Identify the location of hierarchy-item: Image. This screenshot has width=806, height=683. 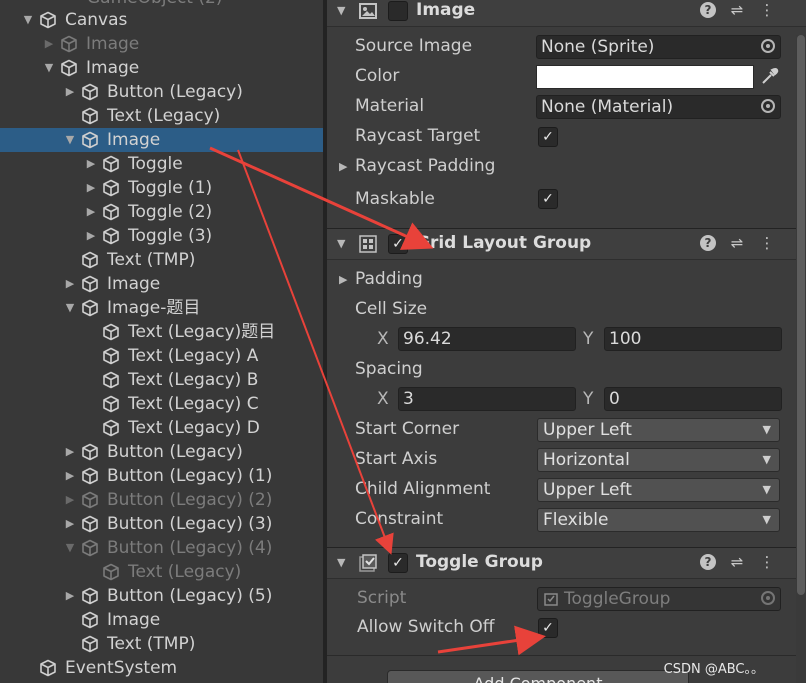
(161, 620).